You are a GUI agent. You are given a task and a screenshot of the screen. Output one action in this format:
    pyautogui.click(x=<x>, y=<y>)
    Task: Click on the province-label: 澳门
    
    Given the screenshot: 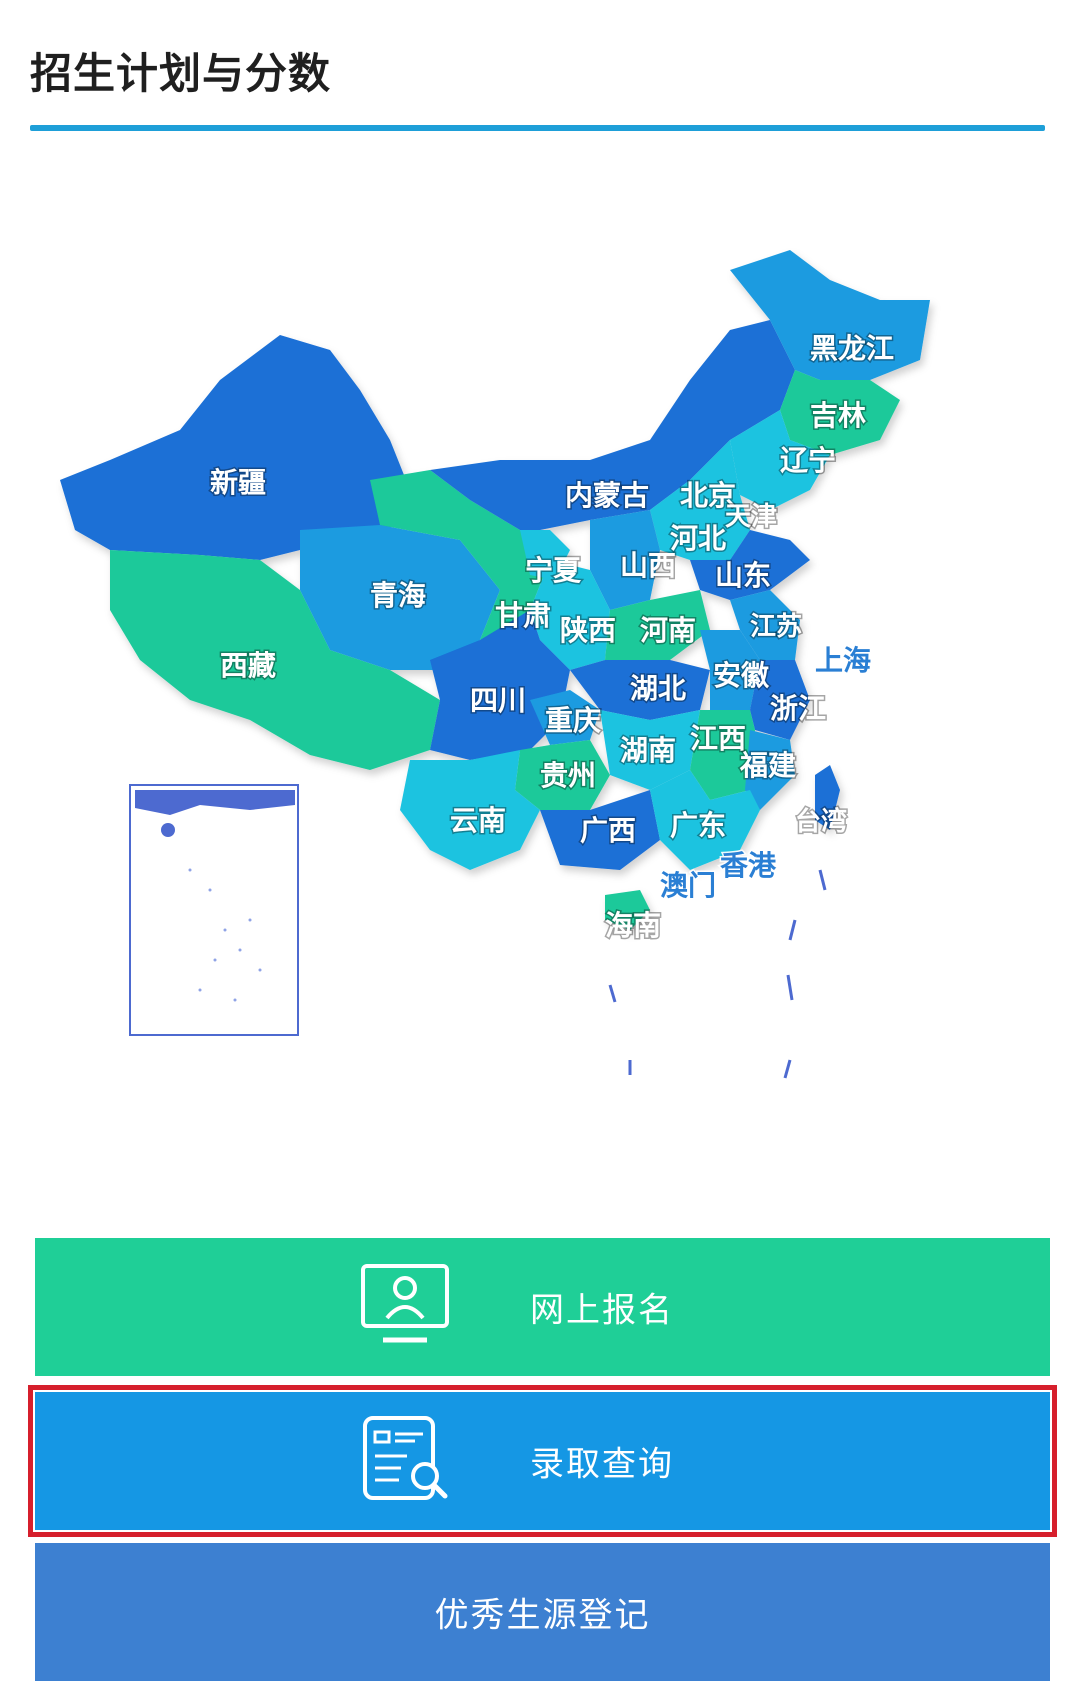 What is the action you would take?
    pyautogui.click(x=688, y=886)
    